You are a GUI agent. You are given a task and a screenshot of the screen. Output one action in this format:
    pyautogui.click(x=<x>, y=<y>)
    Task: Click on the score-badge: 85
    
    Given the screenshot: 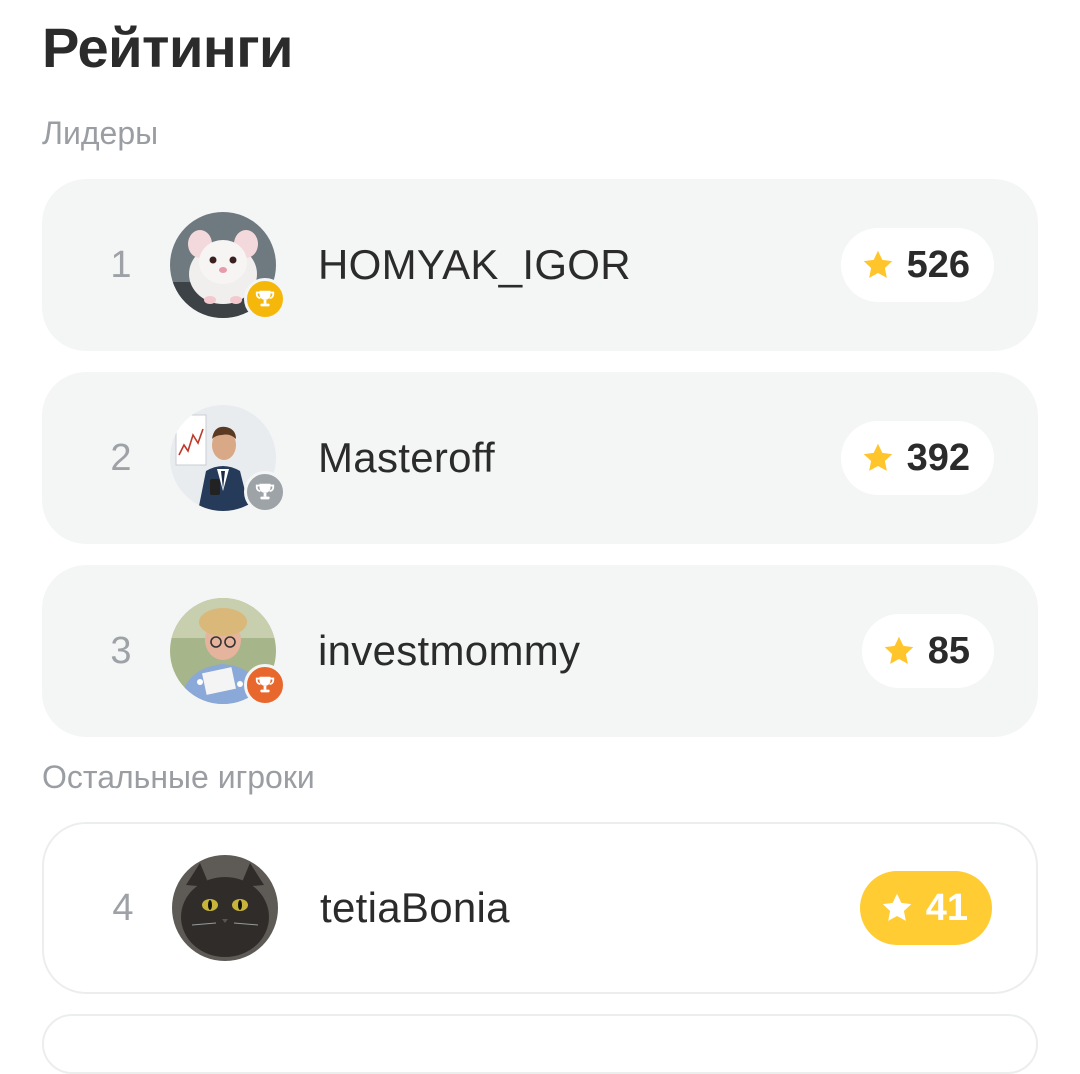 What is the action you would take?
    pyautogui.click(x=927, y=651)
    